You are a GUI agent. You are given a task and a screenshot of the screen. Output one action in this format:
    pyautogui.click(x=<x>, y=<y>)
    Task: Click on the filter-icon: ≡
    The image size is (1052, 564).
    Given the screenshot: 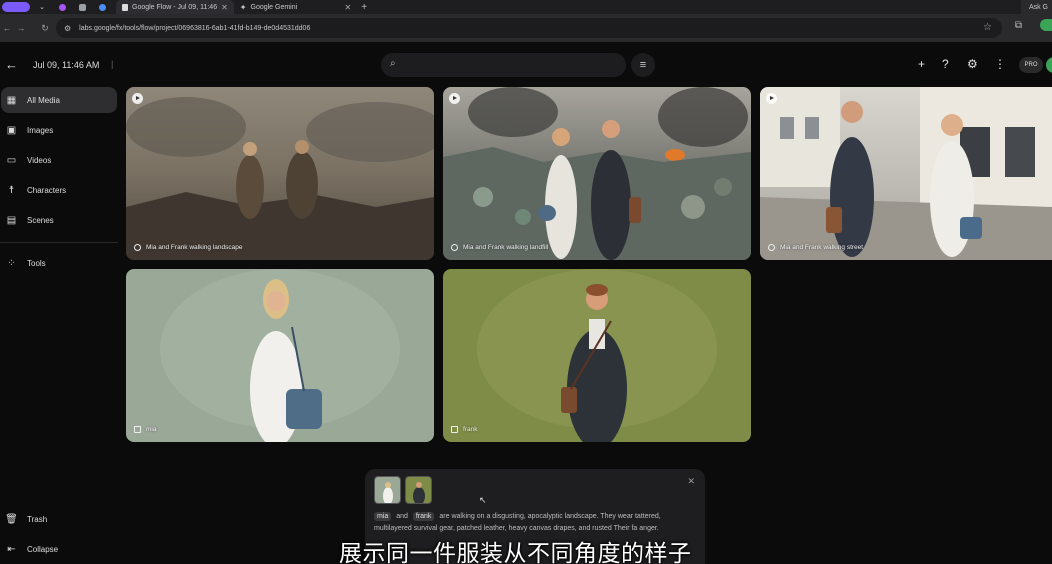 What is the action you would take?
    pyautogui.click(x=643, y=65)
    